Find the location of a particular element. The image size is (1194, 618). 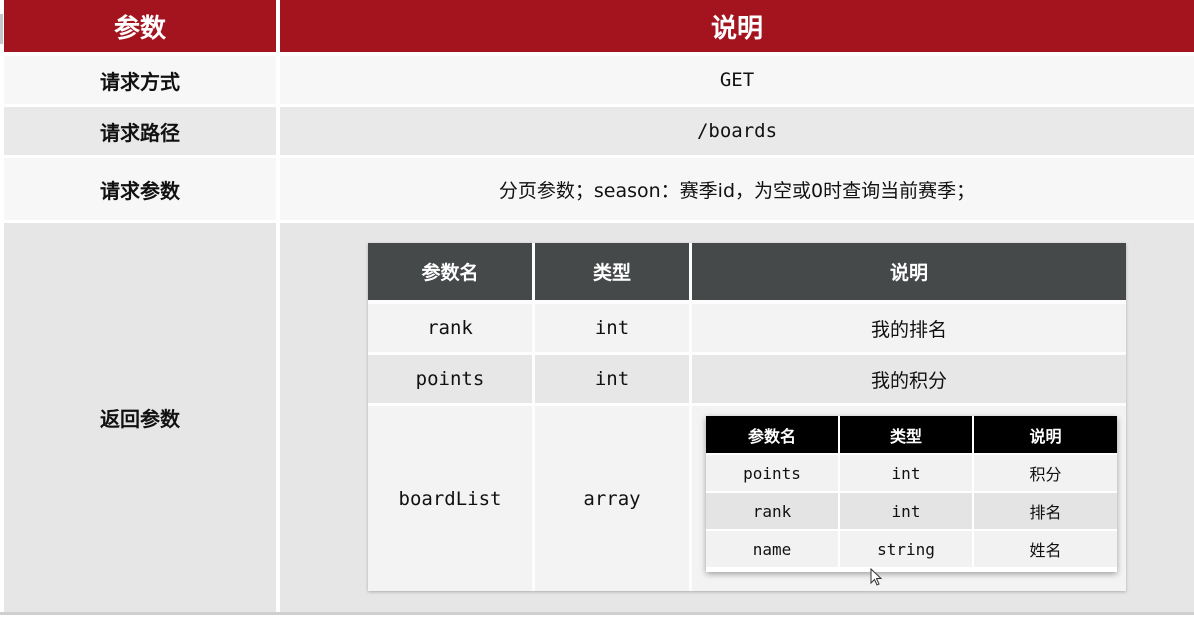

path-label: 请求路径 is located at coordinates (140, 131).